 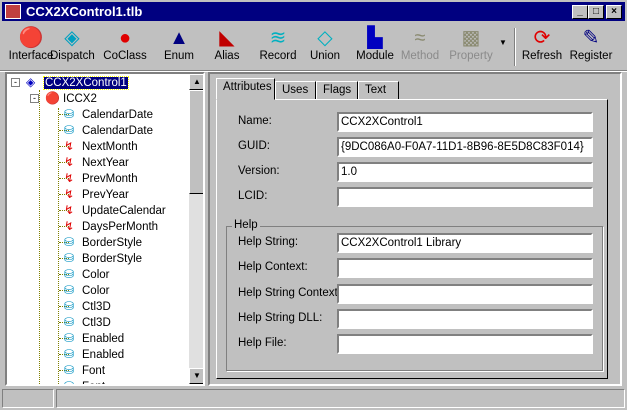 I want to click on scroll-down-button: ▼, so click(x=196, y=376).